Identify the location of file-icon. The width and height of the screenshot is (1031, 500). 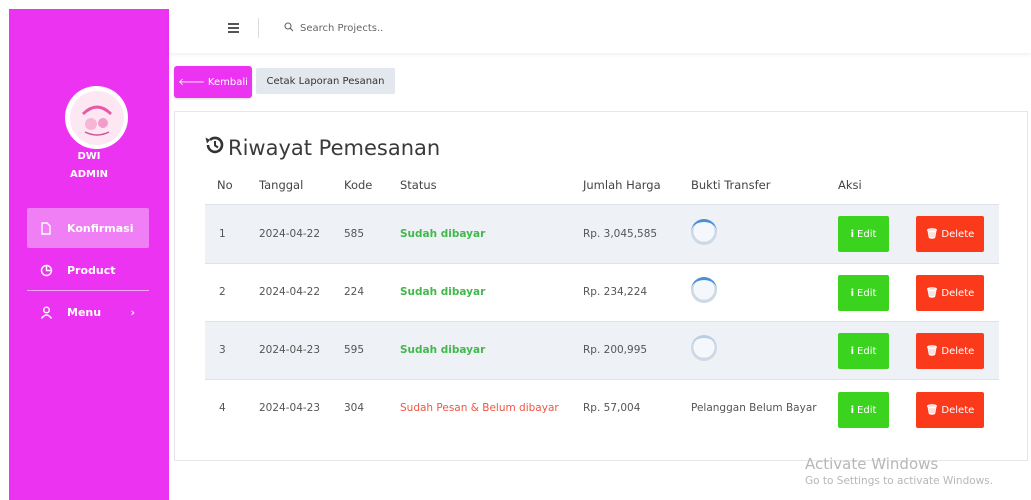
(46, 228).